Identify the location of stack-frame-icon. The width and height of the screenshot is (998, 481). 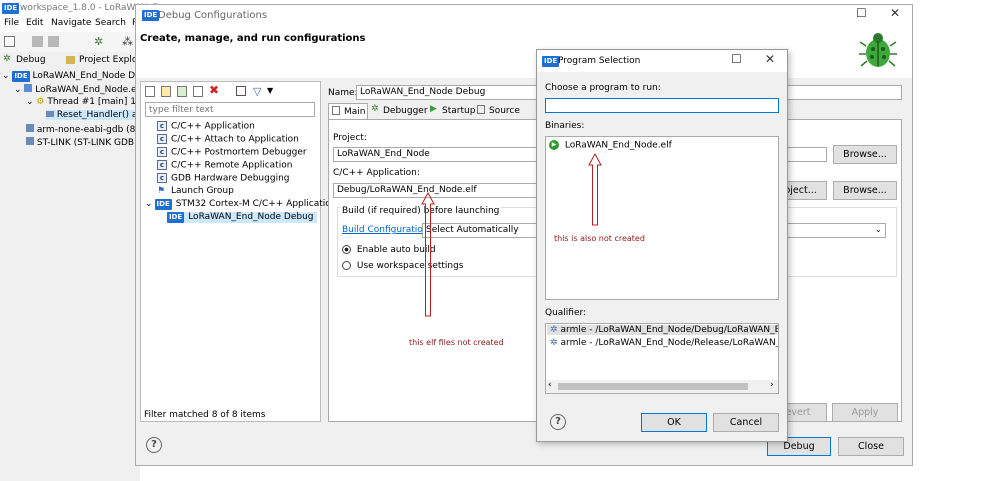
(50, 114).